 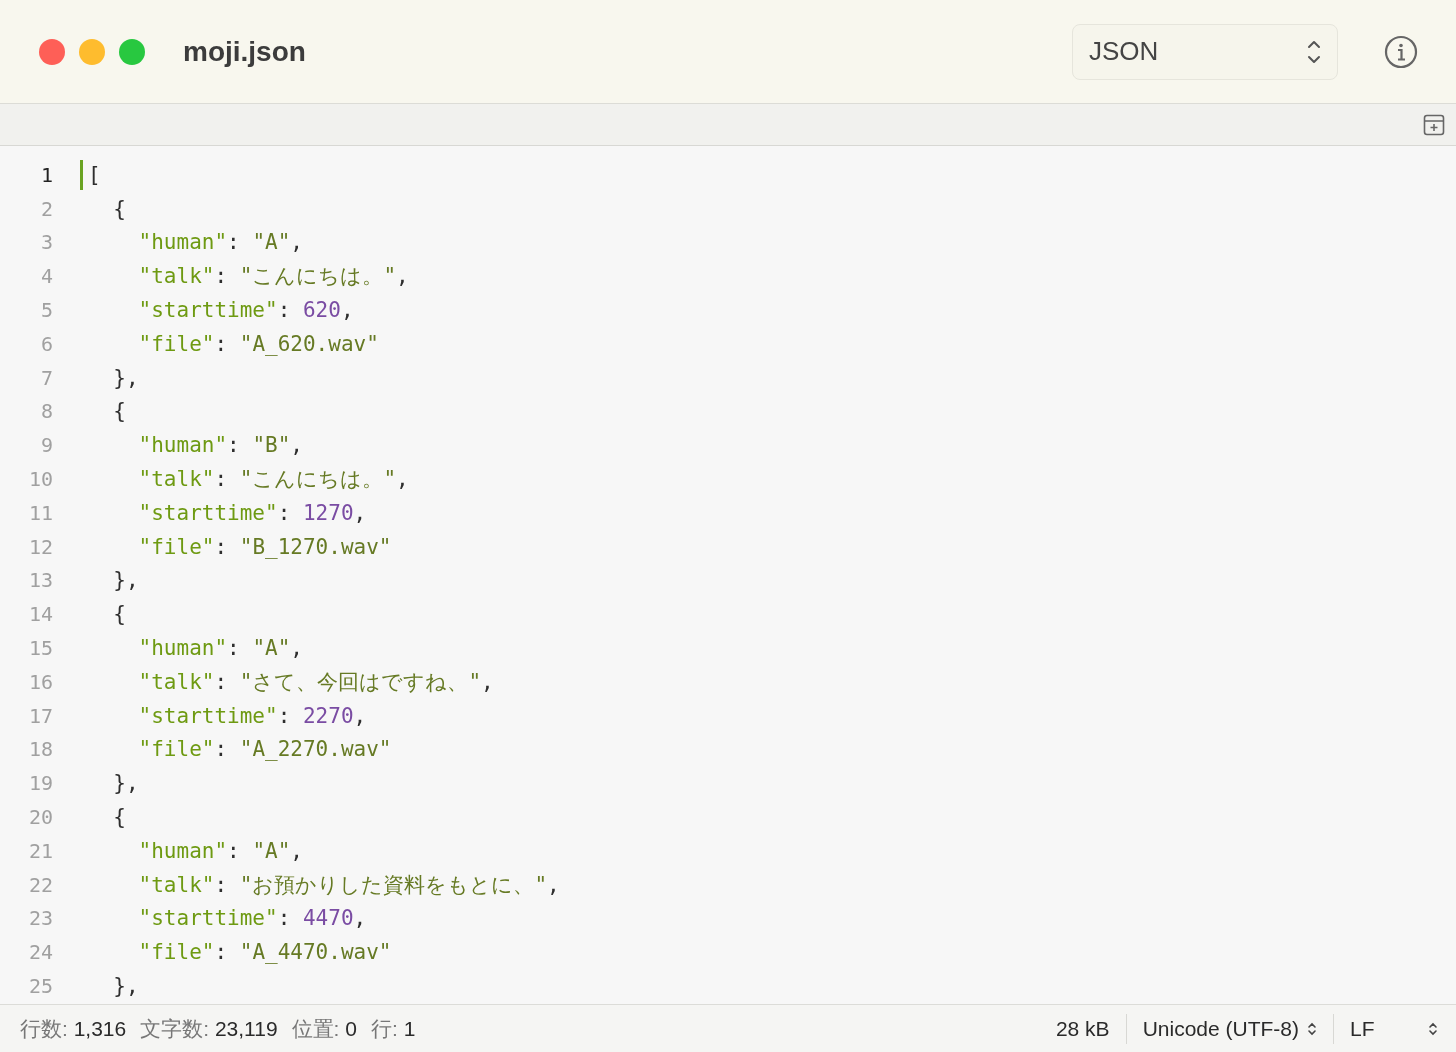 What do you see at coordinates (252, 512) in the screenshot?
I see `code-line: "starttime": 1270,` at bounding box center [252, 512].